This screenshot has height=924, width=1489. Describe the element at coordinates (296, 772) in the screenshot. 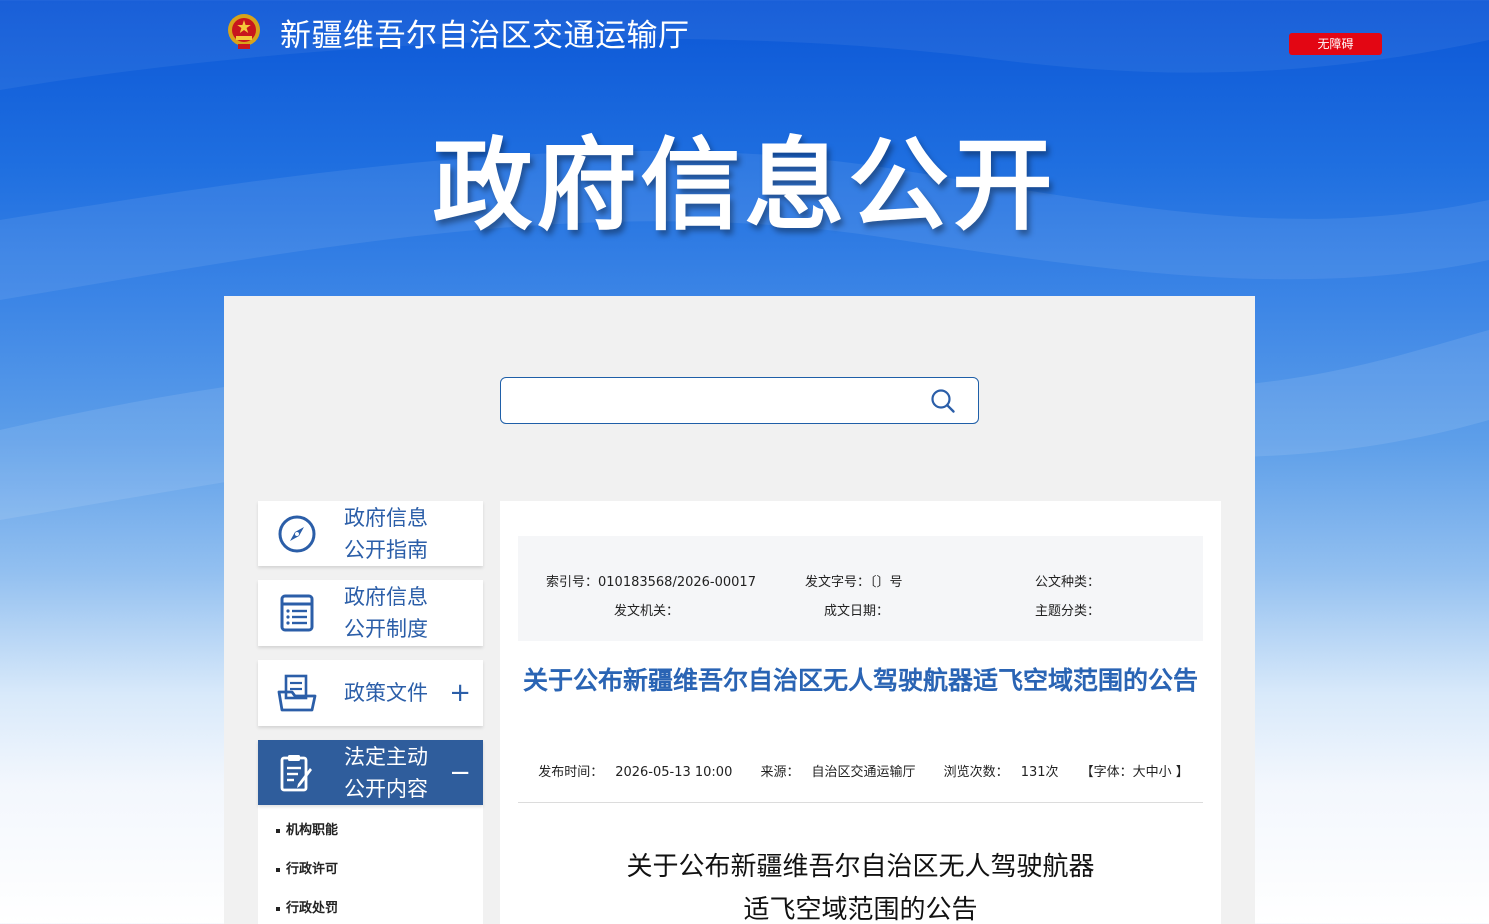

I see `clipboard-edit-icon` at that location.